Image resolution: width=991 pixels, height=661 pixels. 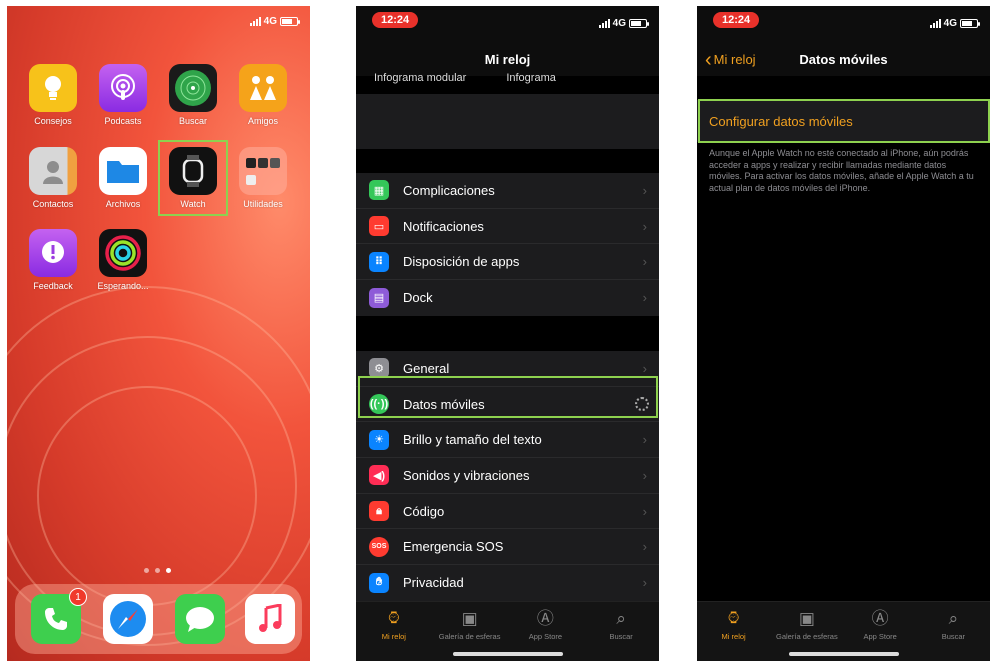 What do you see at coordinates (128, 619) in the screenshot?
I see `compass-icon` at bounding box center [128, 619].